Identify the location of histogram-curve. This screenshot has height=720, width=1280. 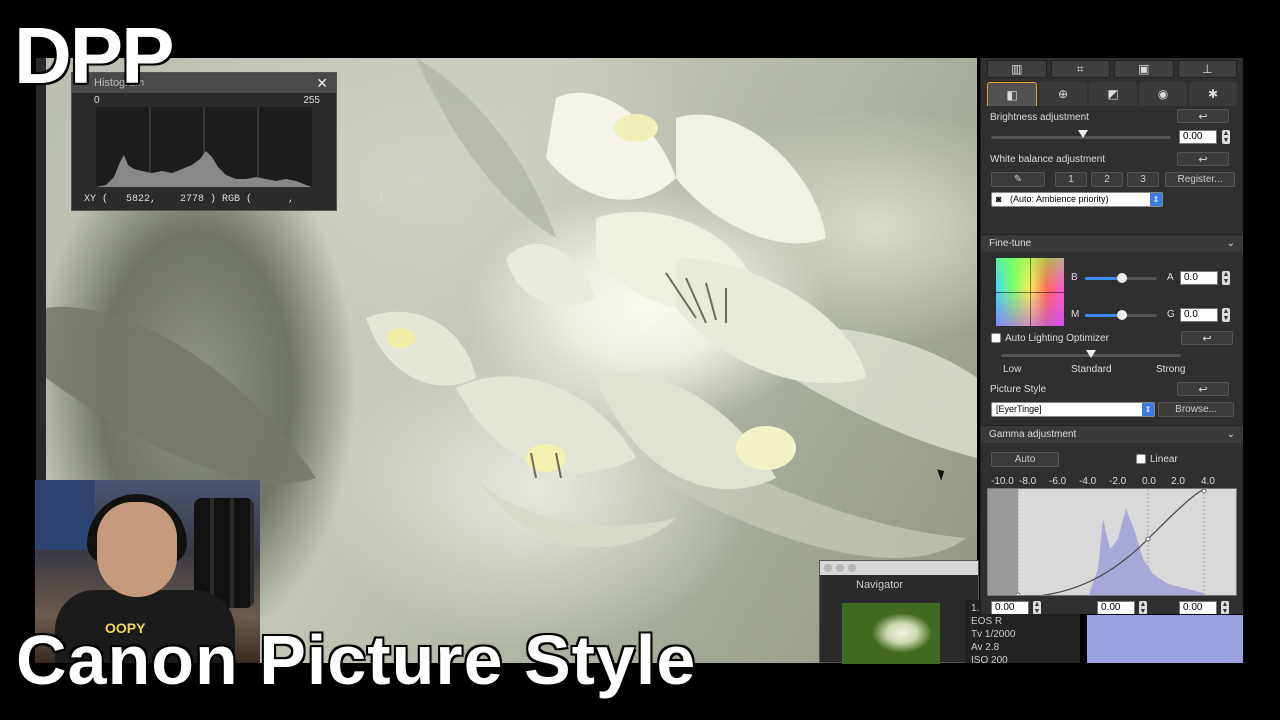
(204, 169).